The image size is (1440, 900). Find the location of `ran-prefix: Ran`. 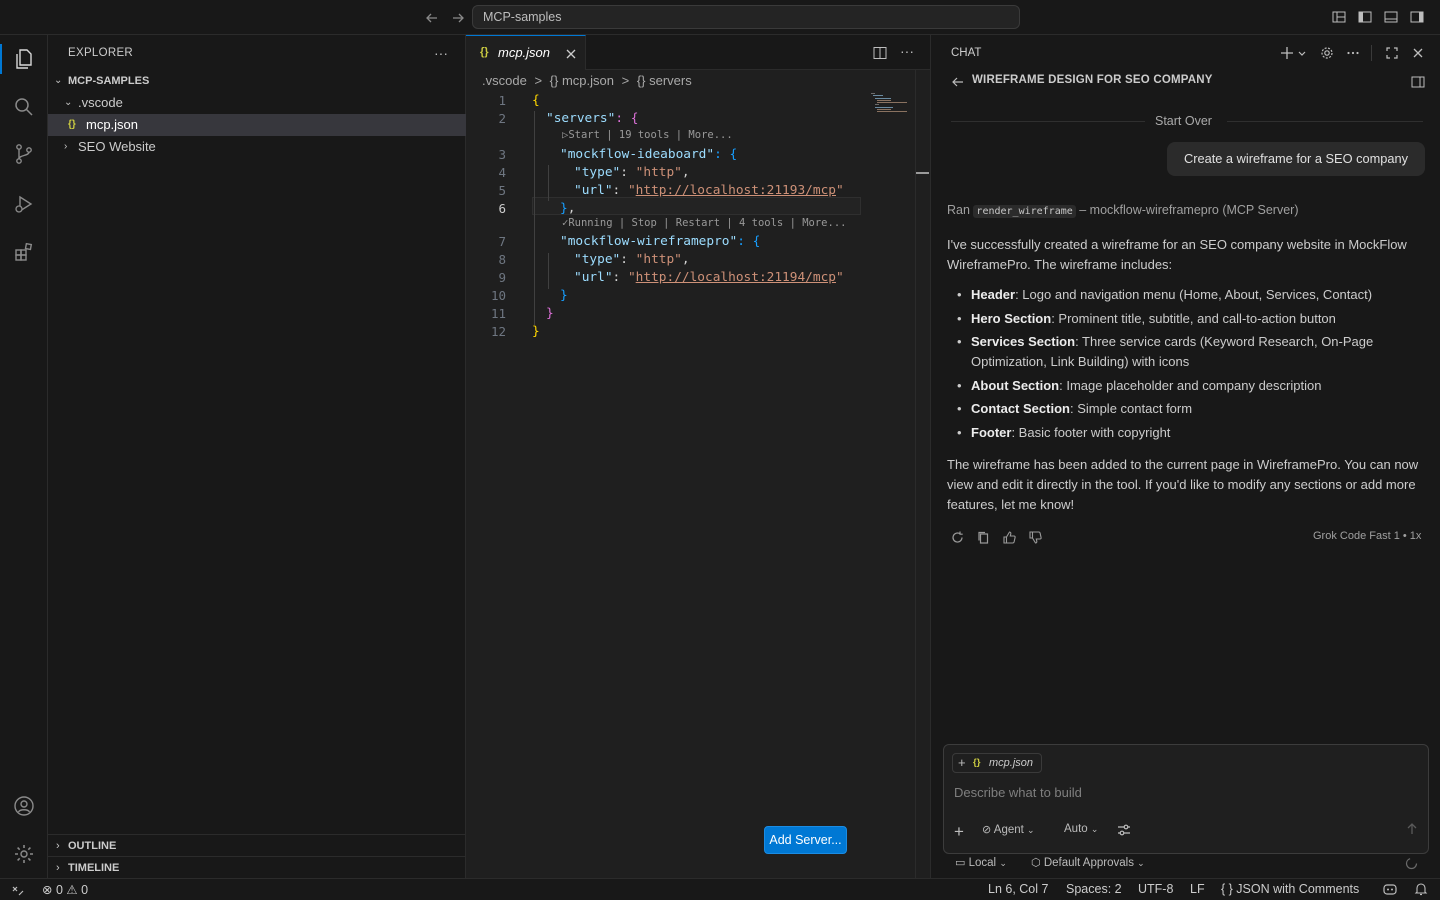

ran-prefix: Ran is located at coordinates (958, 210).